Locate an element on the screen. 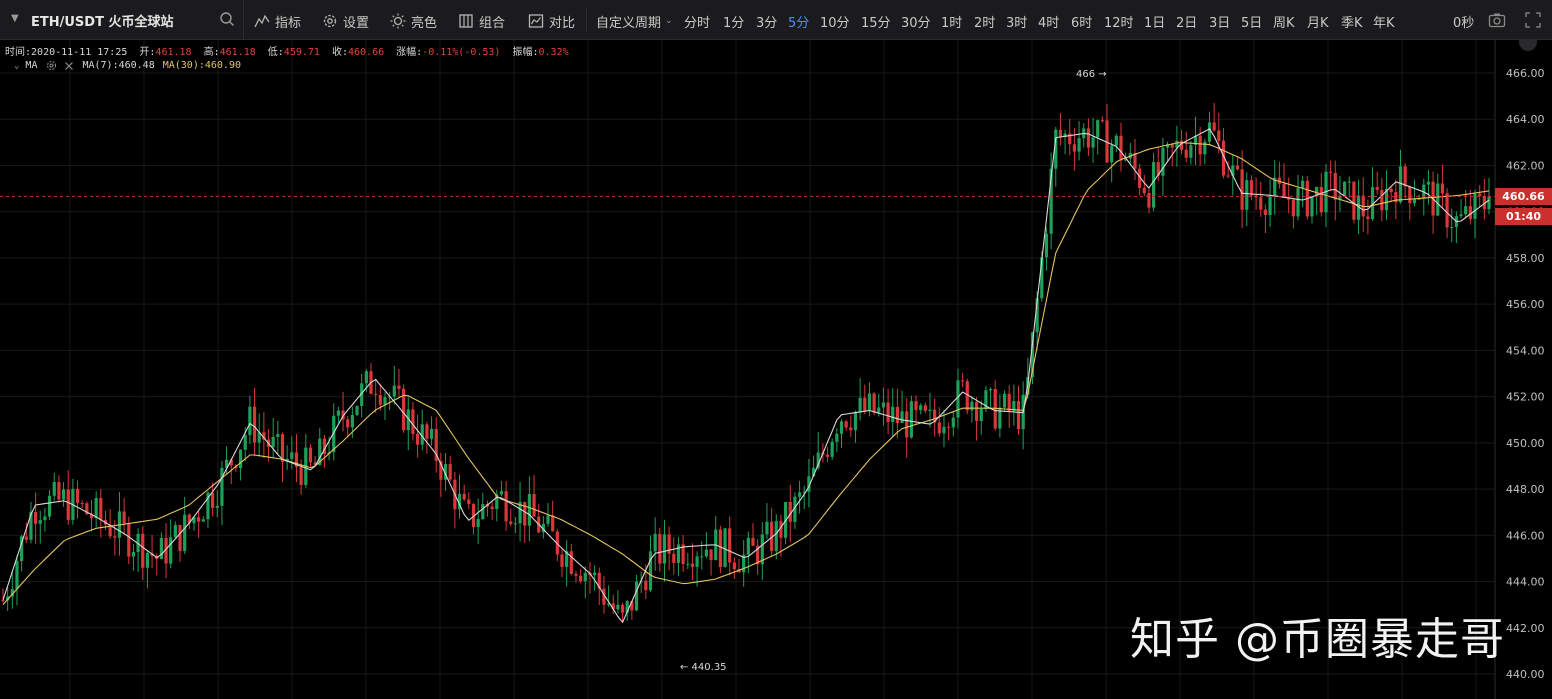 The image size is (1552, 699). ma7-value: MA(7):460.48 is located at coordinates (118, 65).